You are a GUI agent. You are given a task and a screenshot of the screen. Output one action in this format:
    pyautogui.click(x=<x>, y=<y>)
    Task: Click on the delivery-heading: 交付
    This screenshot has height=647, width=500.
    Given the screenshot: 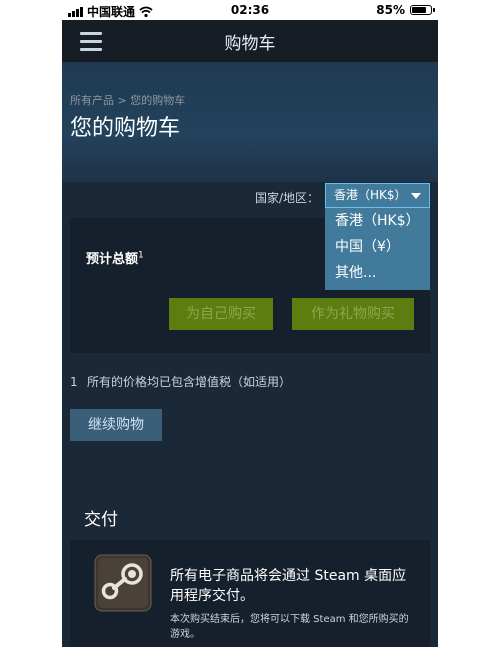 What is the action you would take?
    pyautogui.click(x=101, y=520)
    